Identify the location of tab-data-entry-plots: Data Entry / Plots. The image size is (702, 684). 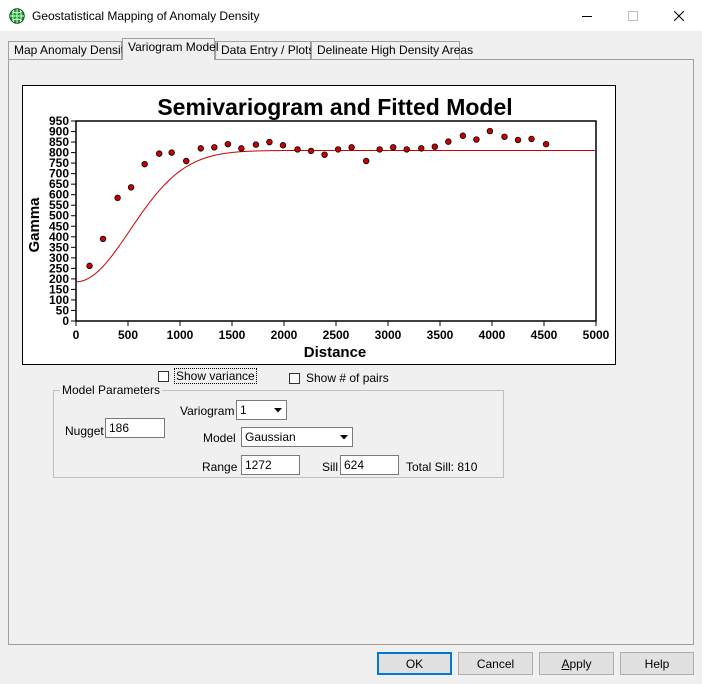
(264, 50).